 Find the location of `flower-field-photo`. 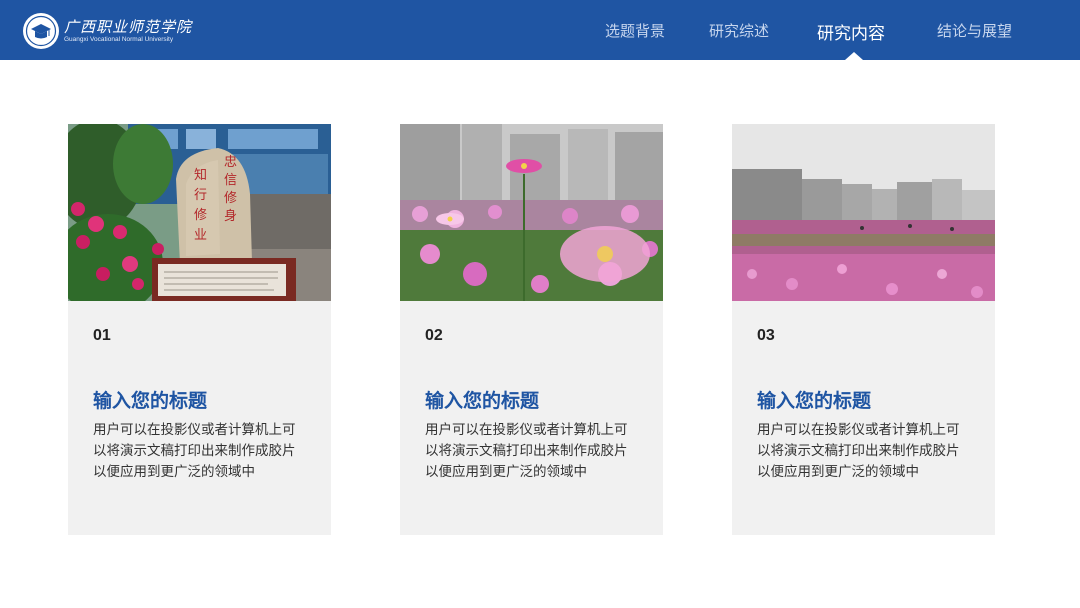

flower-field-photo is located at coordinates (863, 212).